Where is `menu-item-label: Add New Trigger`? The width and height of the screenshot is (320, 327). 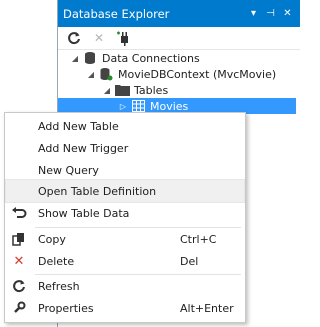
menu-item-label: Add New Trigger is located at coordinates (83, 148).